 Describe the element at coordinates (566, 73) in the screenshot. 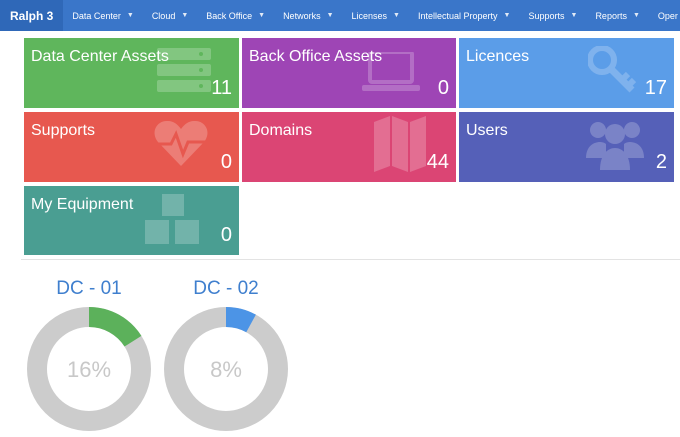

I see `tile-licences: Licences 17` at that location.